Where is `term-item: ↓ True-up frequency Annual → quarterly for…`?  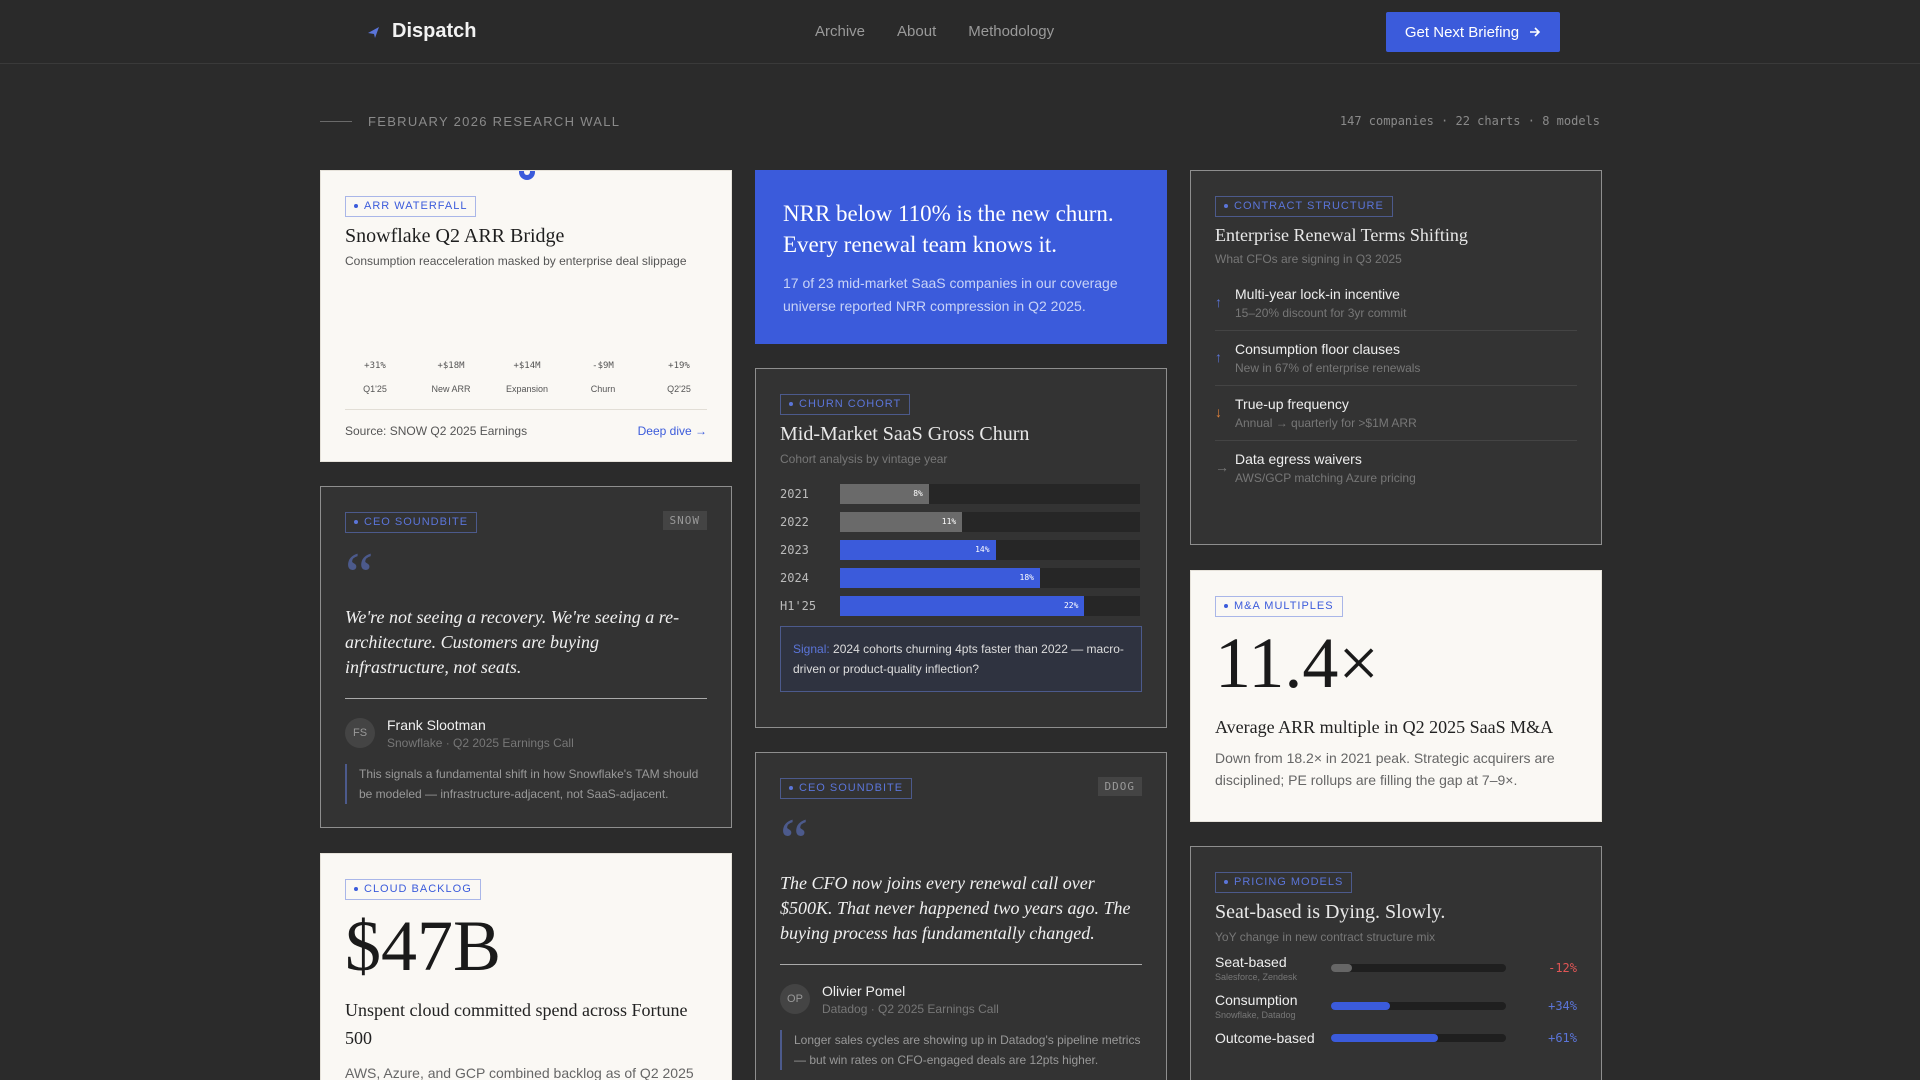 term-item: ↓ True-up frequency Annual → quarterly for… is located at coordinates (1396, 413).